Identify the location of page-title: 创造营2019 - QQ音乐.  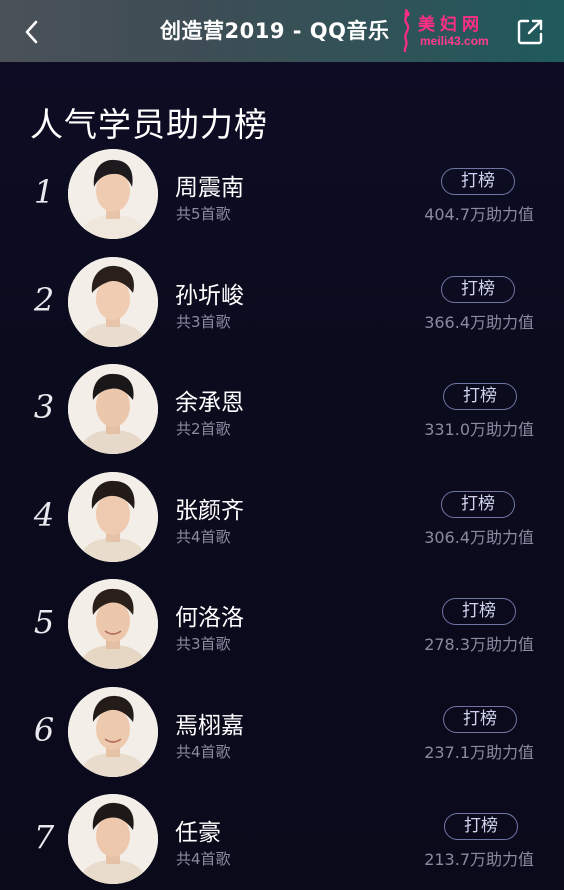
(275, 31).